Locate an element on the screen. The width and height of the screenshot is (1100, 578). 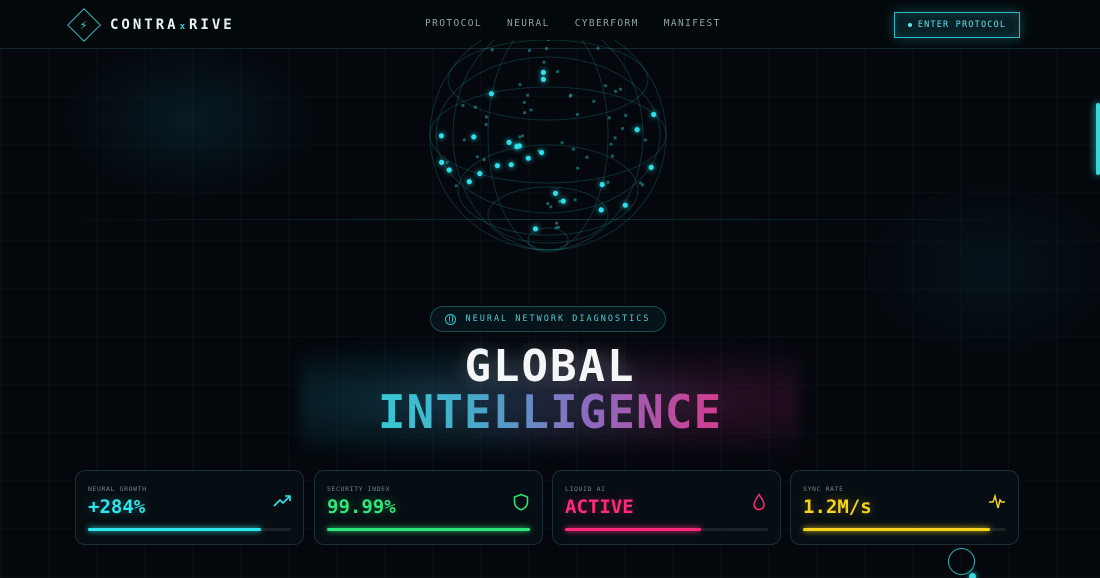
droplet-icon is located at coordinates (759, 502).